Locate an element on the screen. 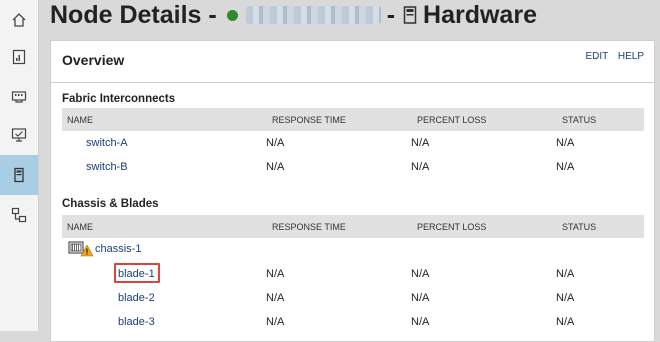 The width and height of the screenshot is (660, 342). server-icon is located at coordinates (410, 15).